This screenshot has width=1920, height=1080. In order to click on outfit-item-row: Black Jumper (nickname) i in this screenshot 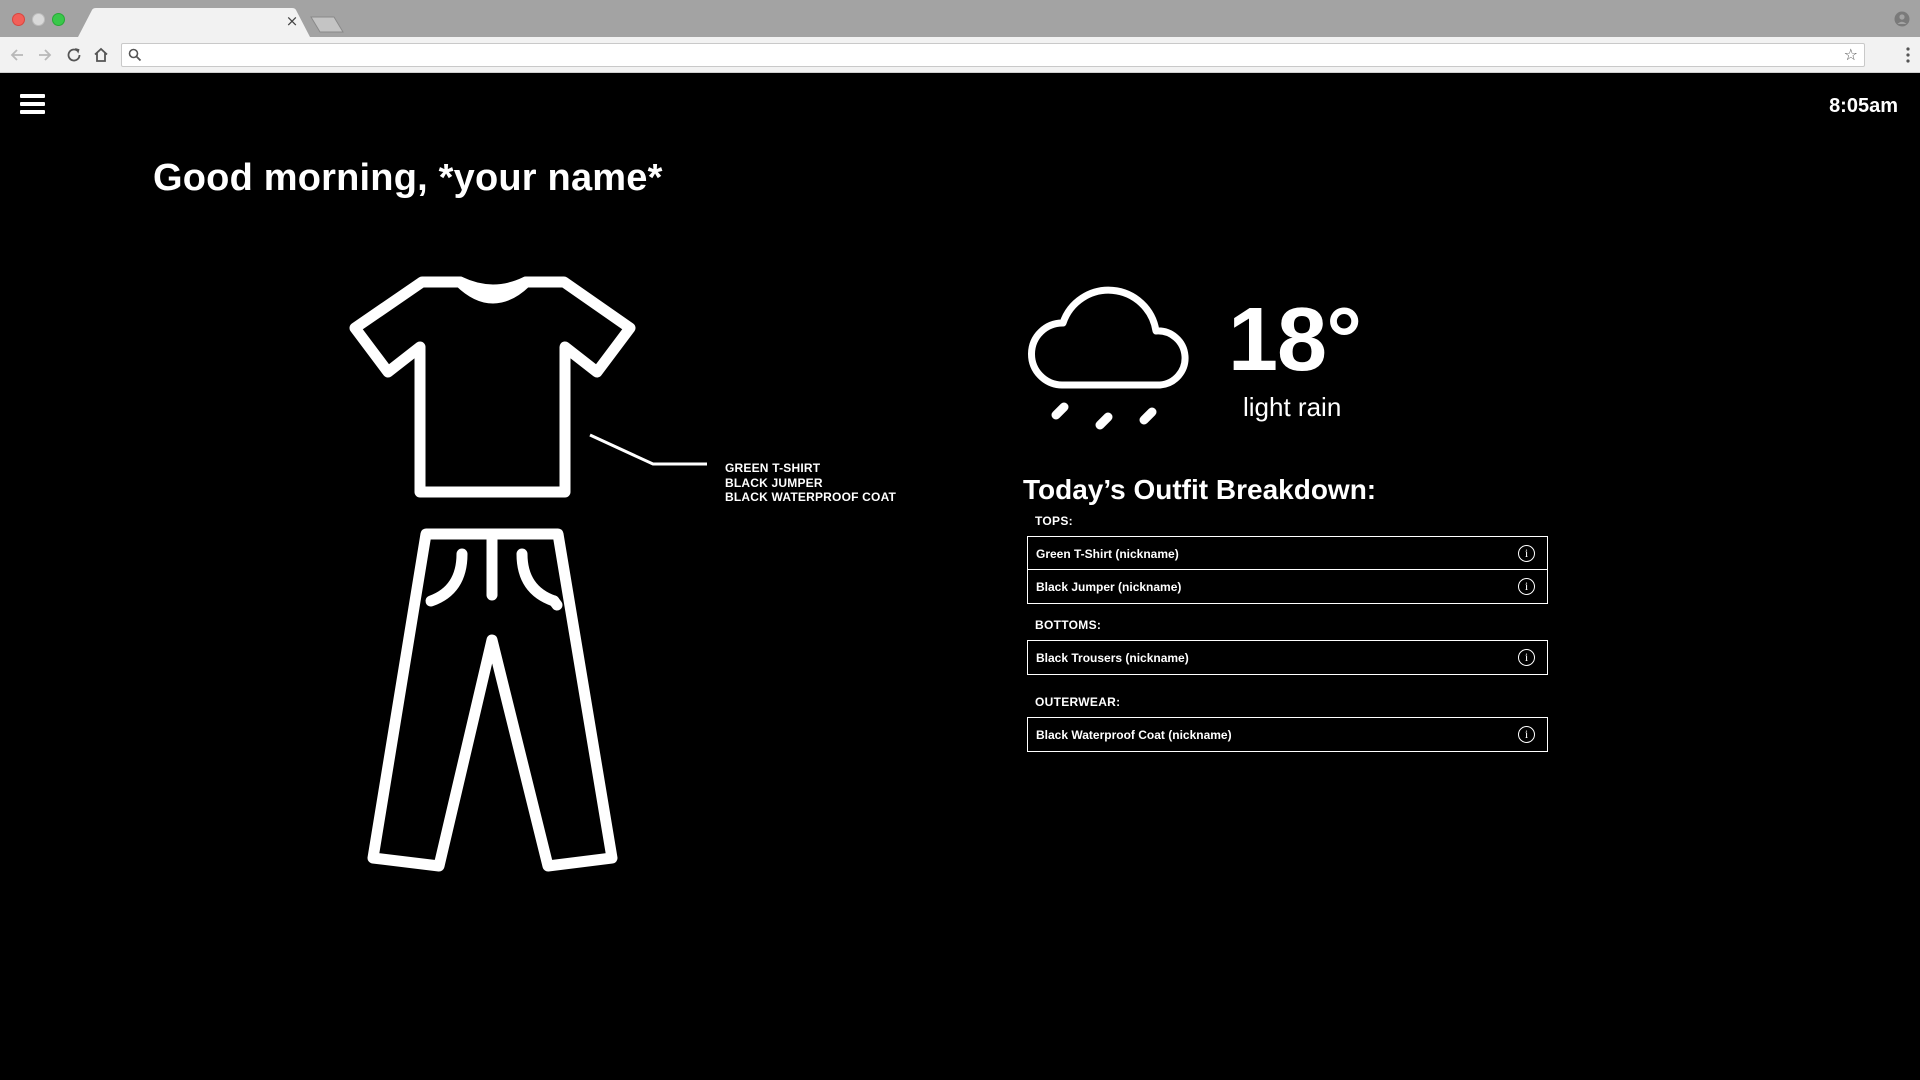, I will do `click(1287, 586)`.